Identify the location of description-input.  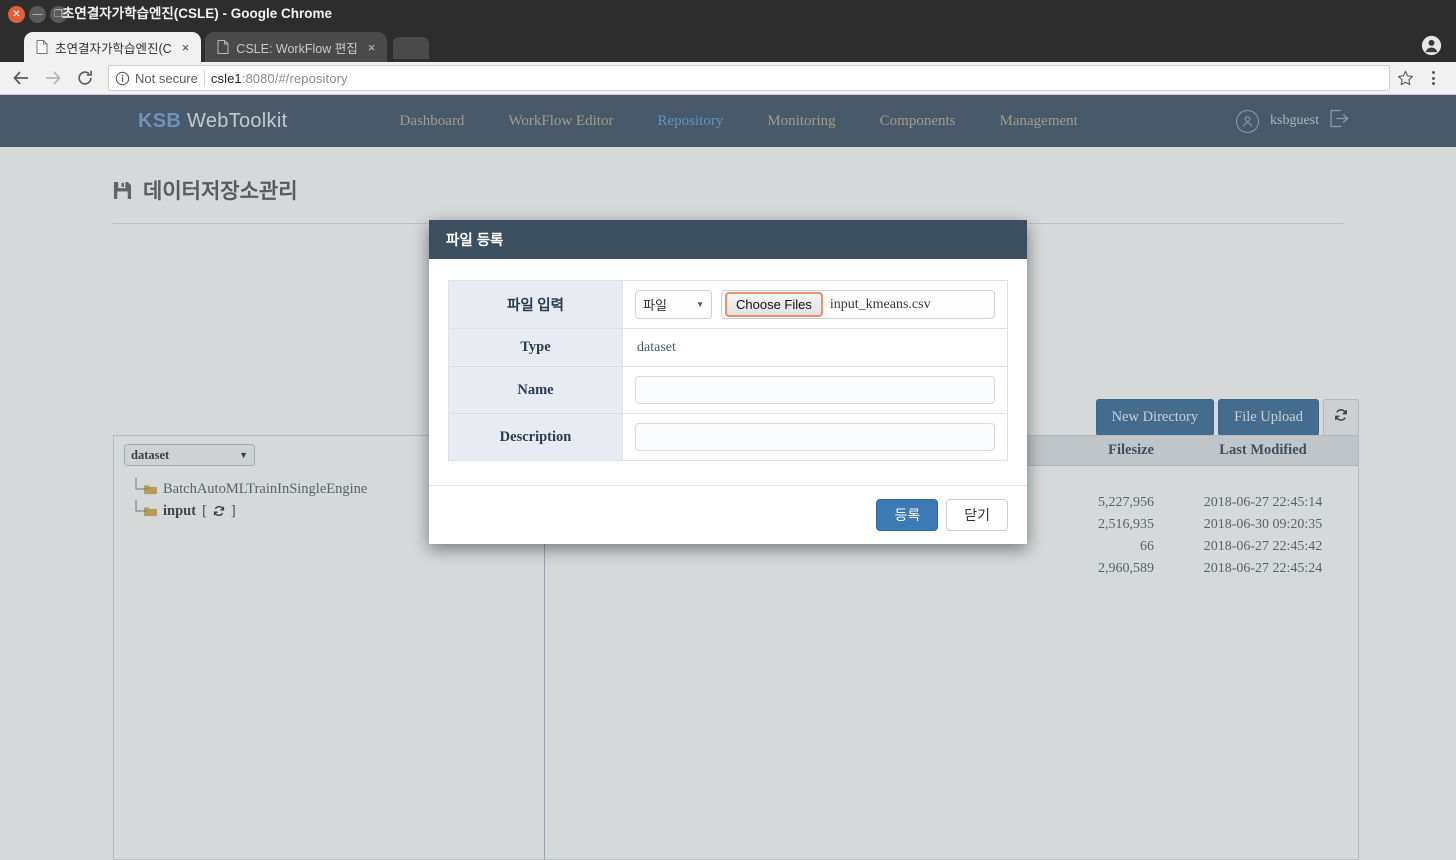
(815, 437).